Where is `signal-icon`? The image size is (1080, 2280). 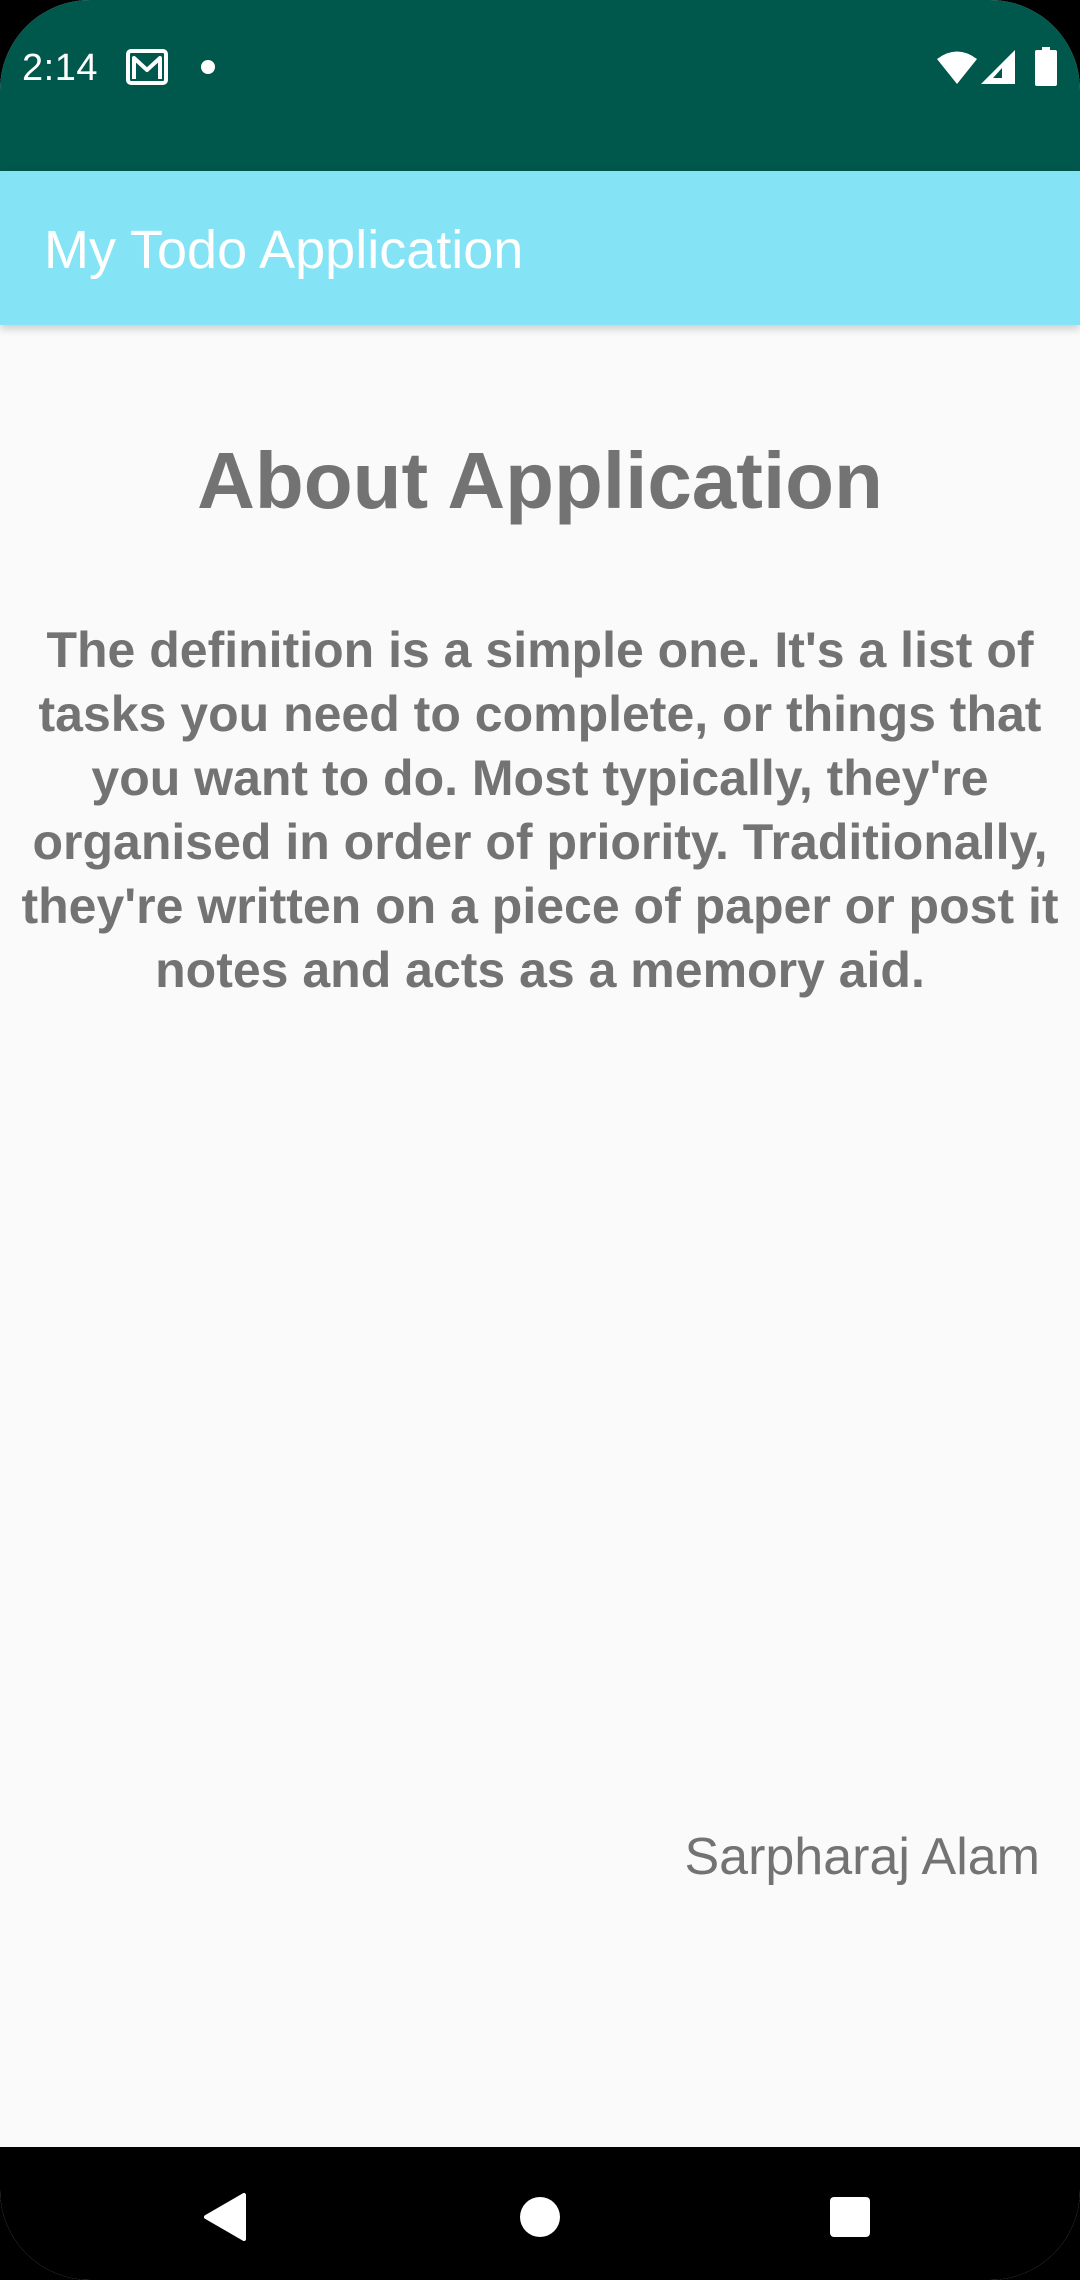
signal-icon is located at coordinates (998, 67).